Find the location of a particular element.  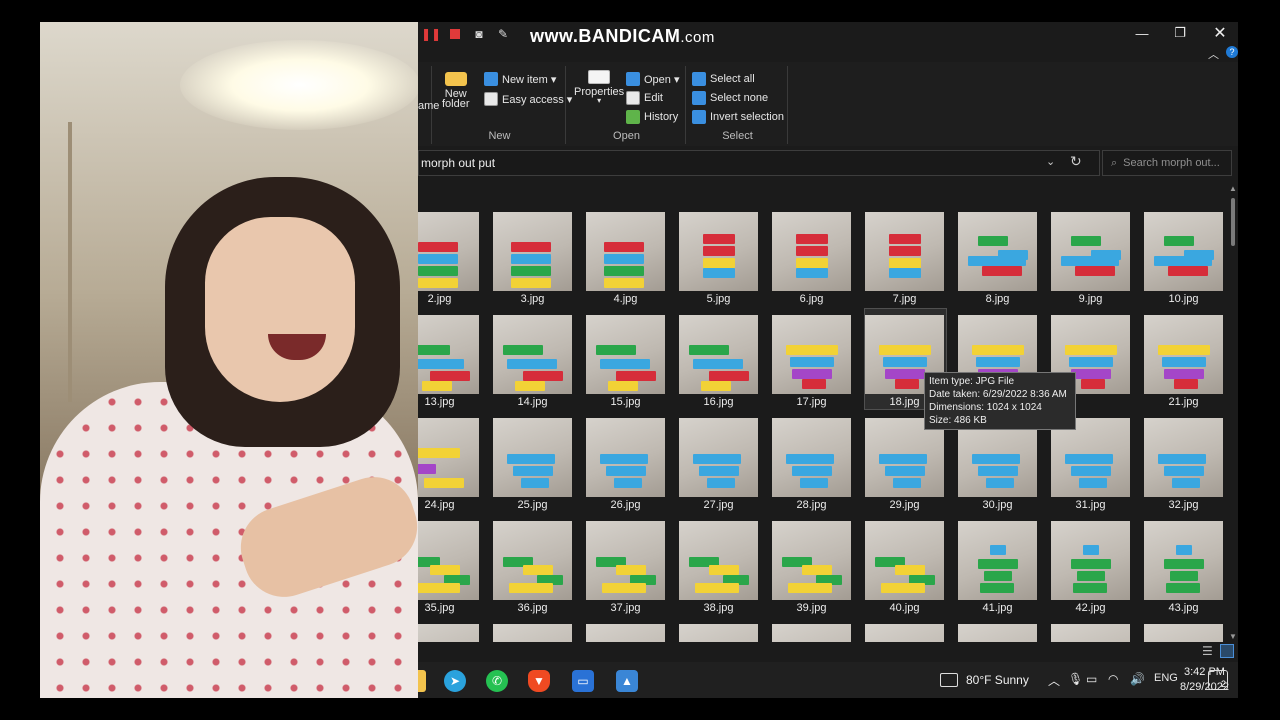

language-indicator: ENG is located at coordinates (1166, 678).